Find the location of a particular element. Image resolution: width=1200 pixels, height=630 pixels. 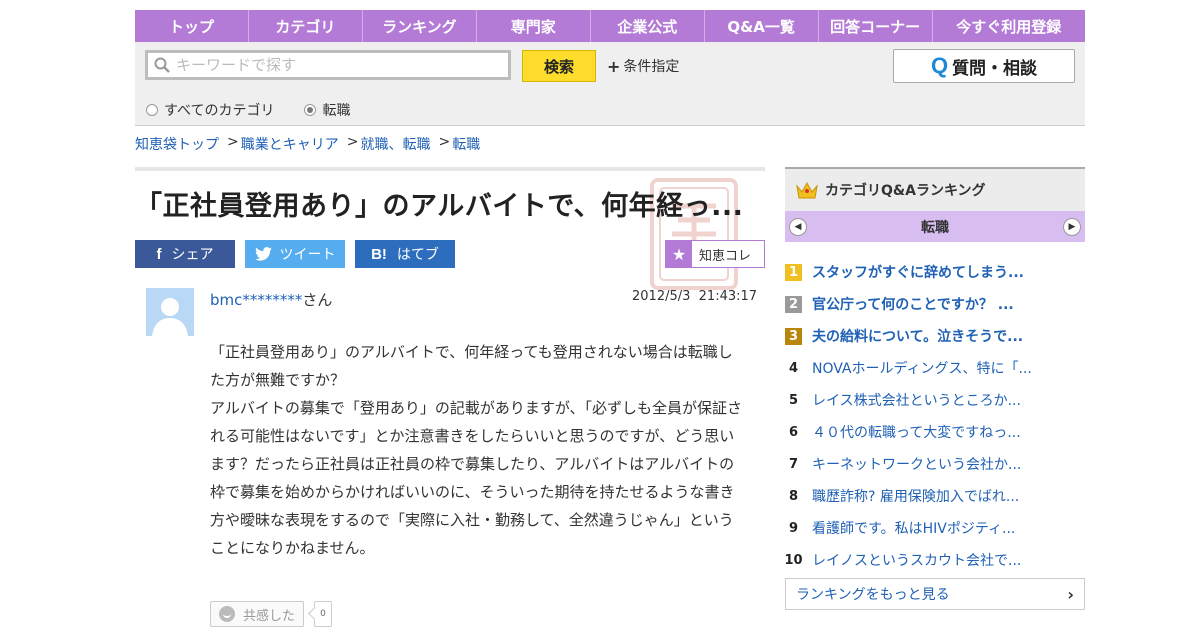

rank-number: 10 is located at coordinates (793, 560).